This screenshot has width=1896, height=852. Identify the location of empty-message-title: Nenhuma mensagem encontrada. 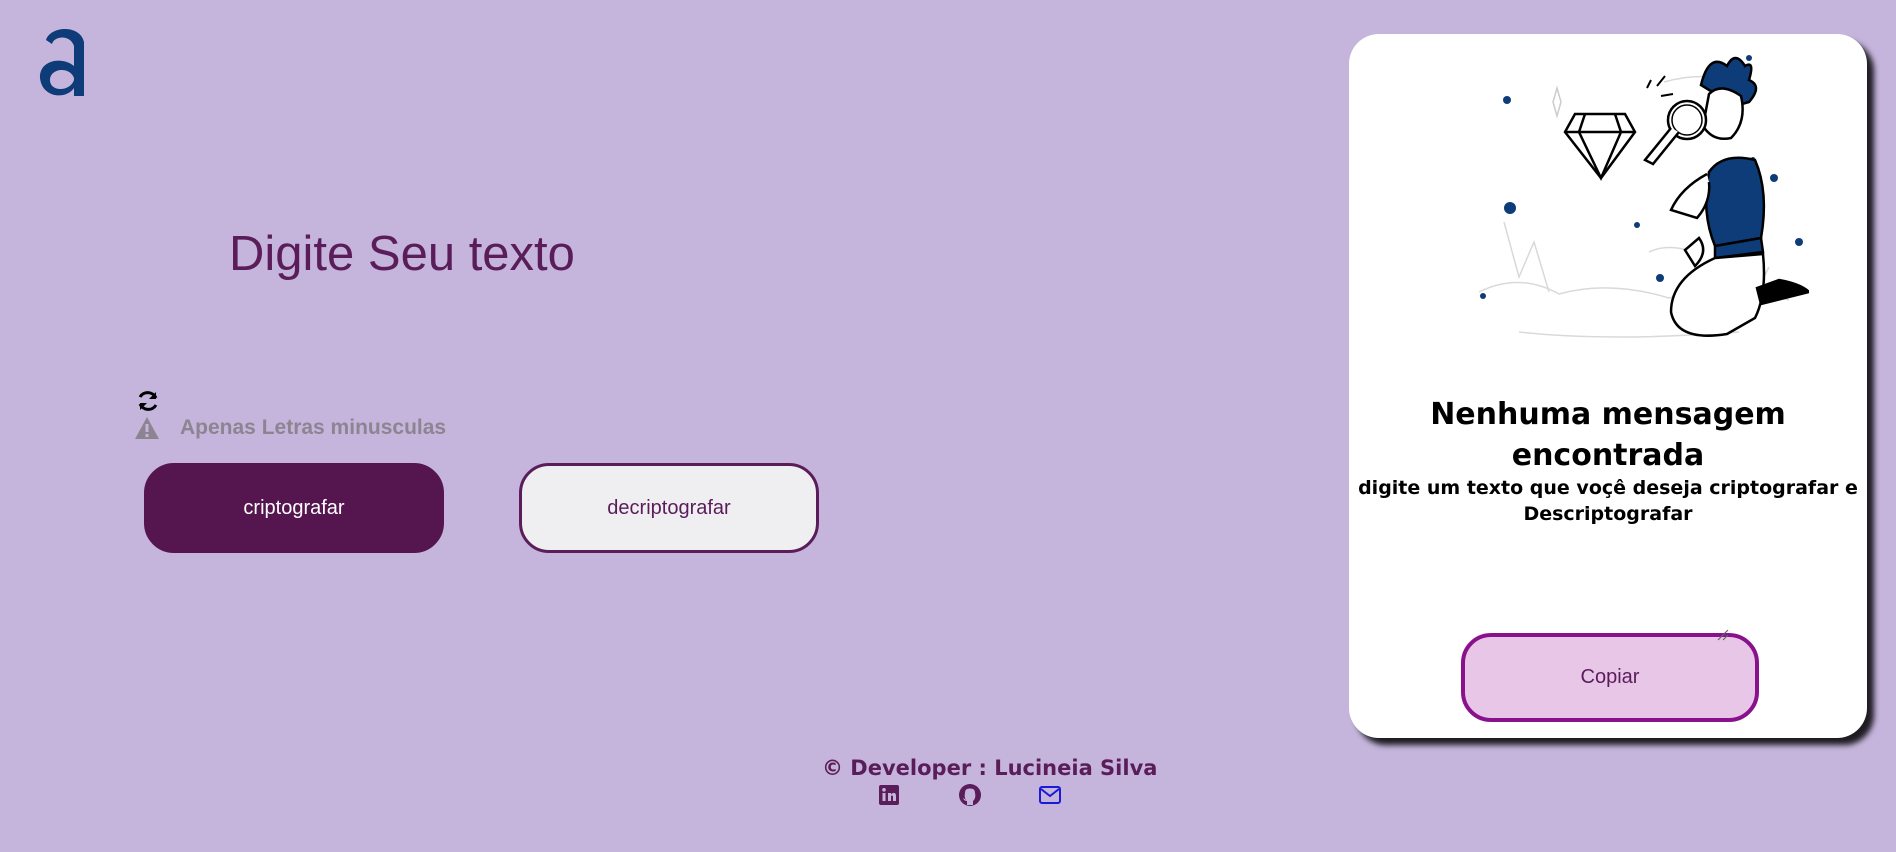
(1608, 435).